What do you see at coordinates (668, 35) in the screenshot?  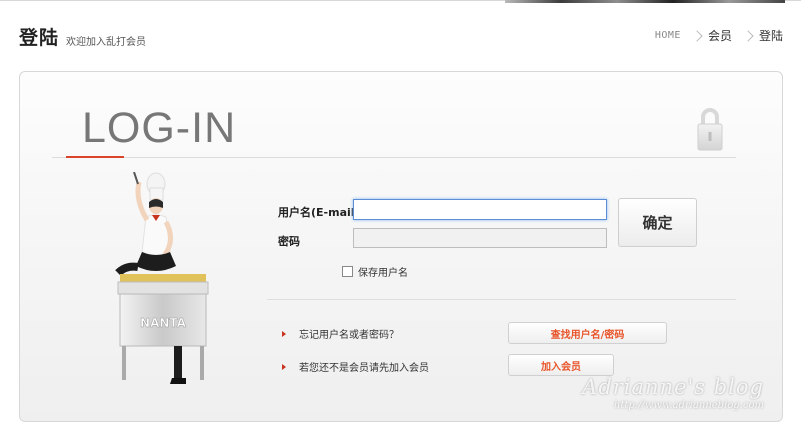 I see `breadcrumb-home-link: HOME` at bounding box center [668, 35].